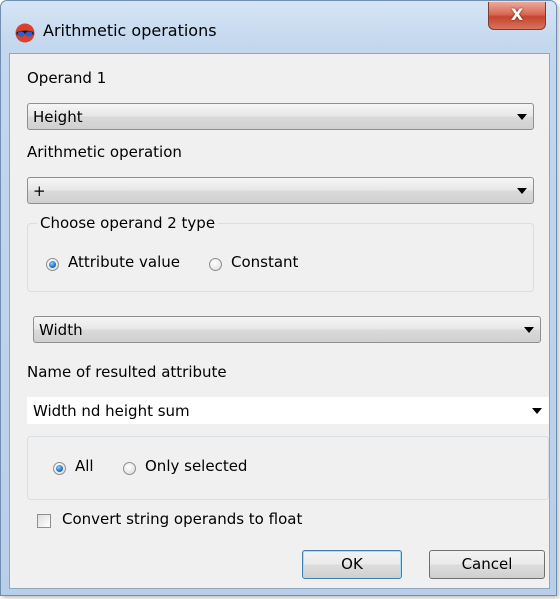 The width and height of the screenshot is (560, 599). Describe the element at coordinates (487, 564) in the screenshot. I see `cancel-button: Cancel` at that location.